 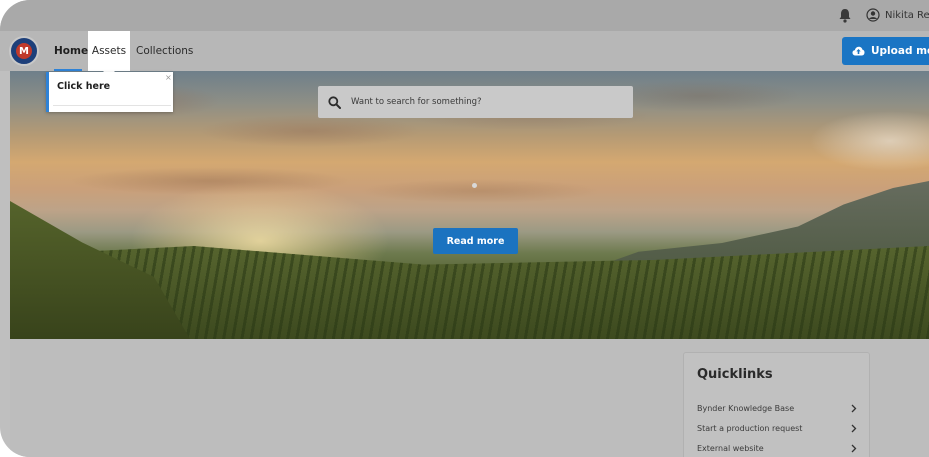 I want to click on user-menu: Nikita Ree, so click(x=897, y=15).